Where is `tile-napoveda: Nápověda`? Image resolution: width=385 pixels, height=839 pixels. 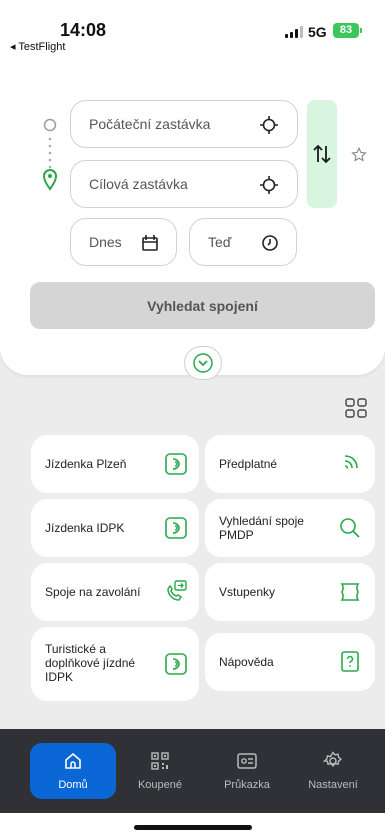
tile-napoveda: Nápověda is located at coordinates (290, 662).